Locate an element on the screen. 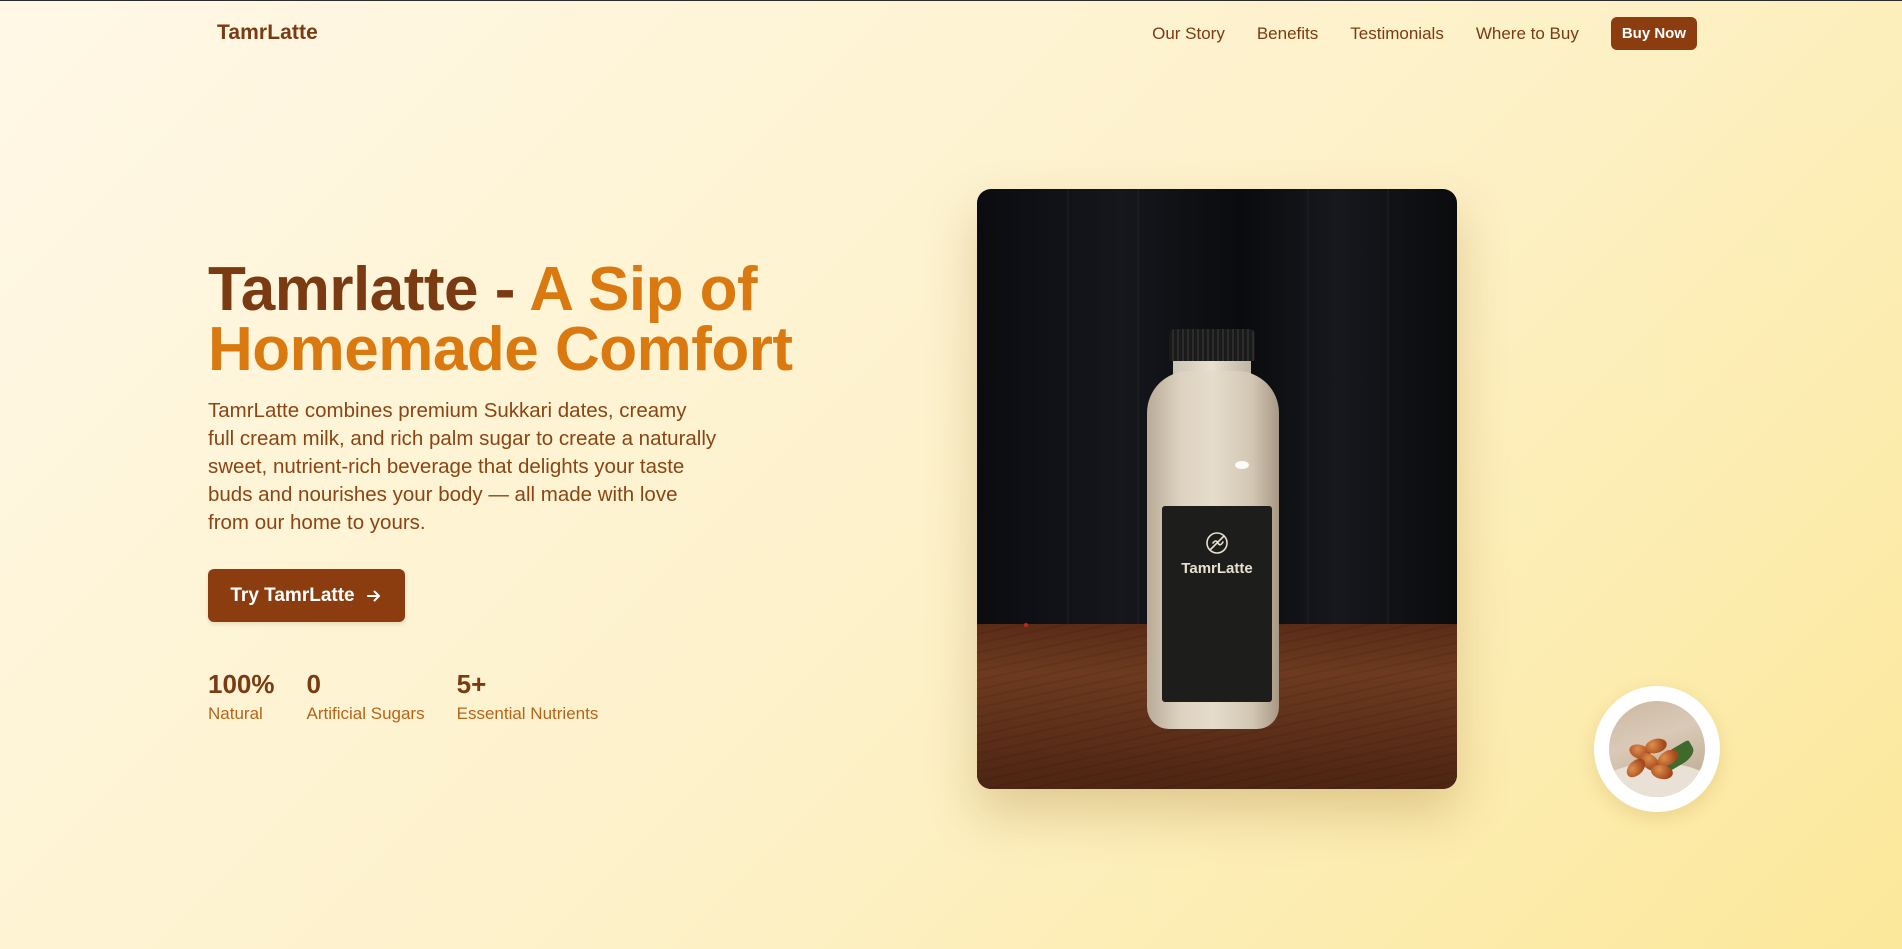 This screenshot has height=949, width=1902. stat-label: Artificial Sugars is located at coordinates (365, 713).